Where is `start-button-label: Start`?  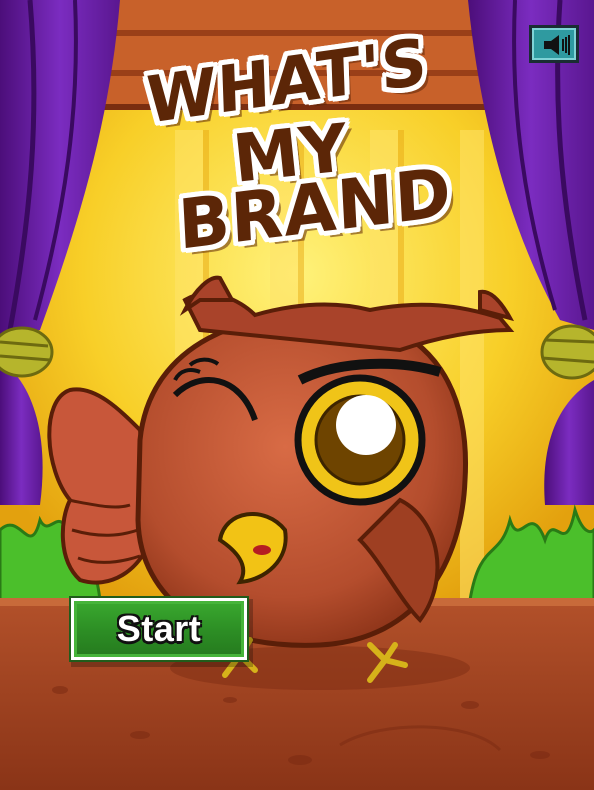 start-button-label: Start is located at coordinates (159, 628).